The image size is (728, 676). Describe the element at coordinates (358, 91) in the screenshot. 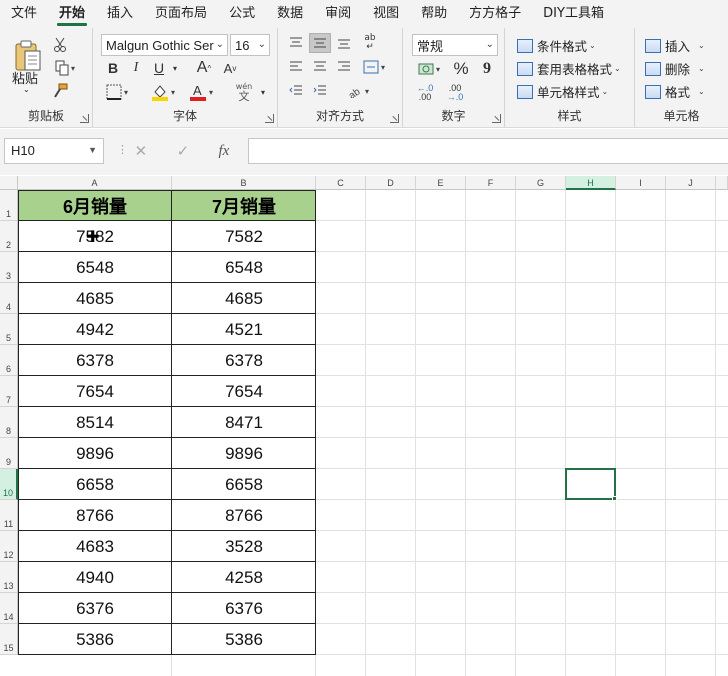

I see `orientation-icon: ab ▾` at that location.